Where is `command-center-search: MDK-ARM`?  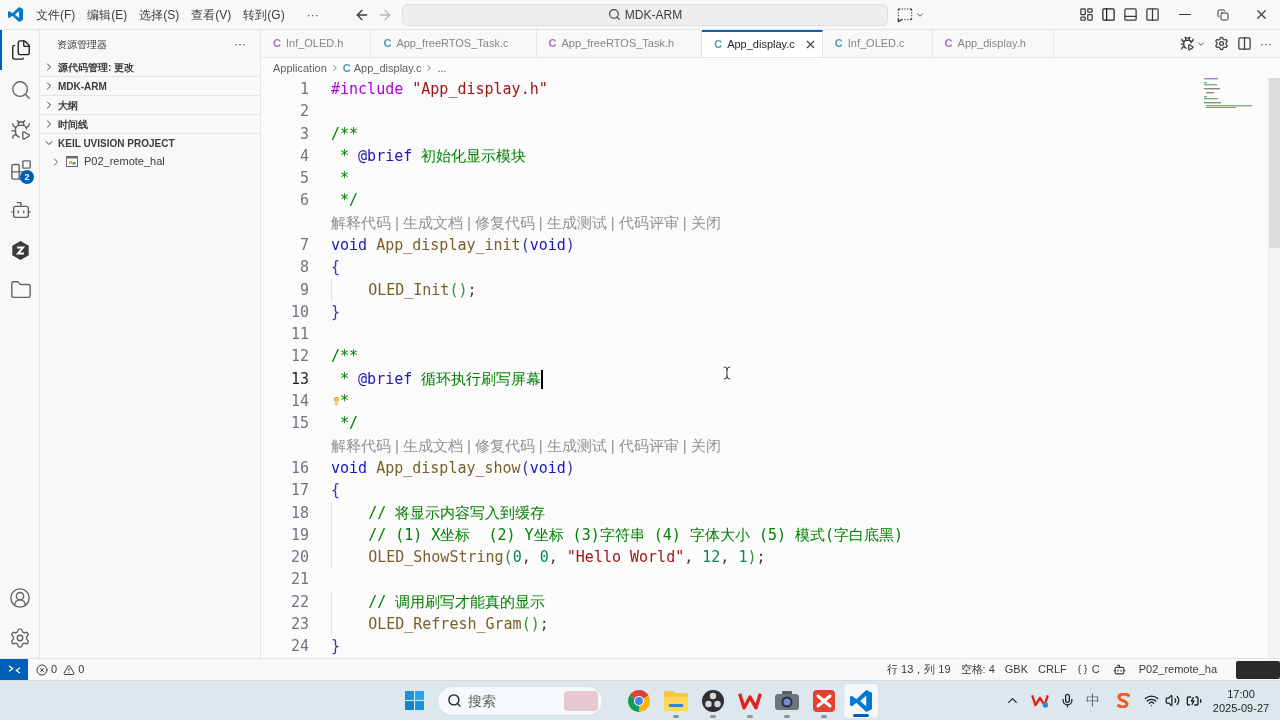 command-center-search: MDK-ARM is located at coordinates (645, 14).